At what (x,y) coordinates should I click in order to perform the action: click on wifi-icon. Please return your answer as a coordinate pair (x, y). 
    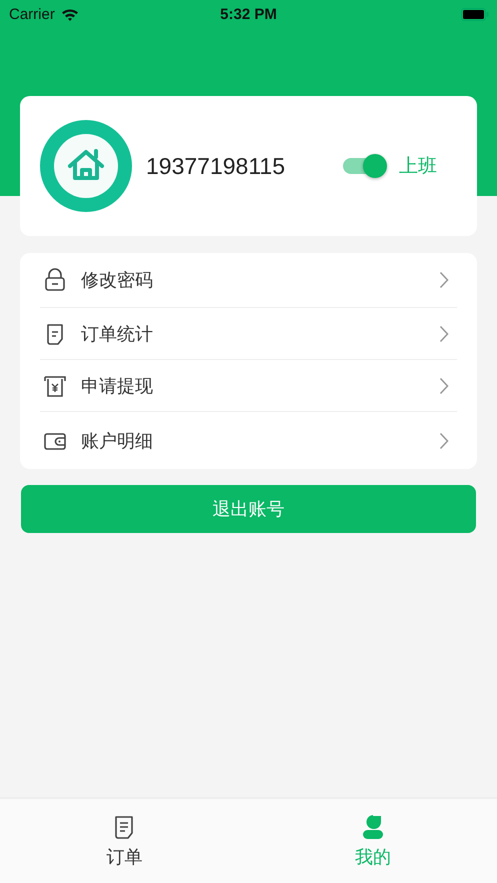
    Looking at the image, I should click on (69, 14).